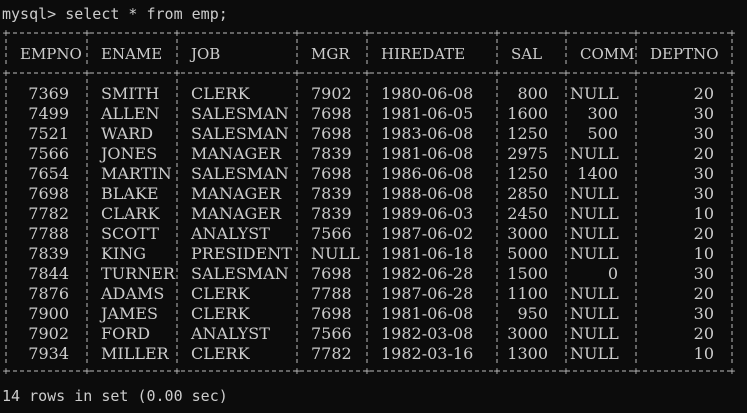 Image resolution: width=747 pixels, height=413 pixels. What do you see at coordinates (130, 193) in the screenshot?
I see `cell-ename: BLAKE` at bounding box center [130, 193].